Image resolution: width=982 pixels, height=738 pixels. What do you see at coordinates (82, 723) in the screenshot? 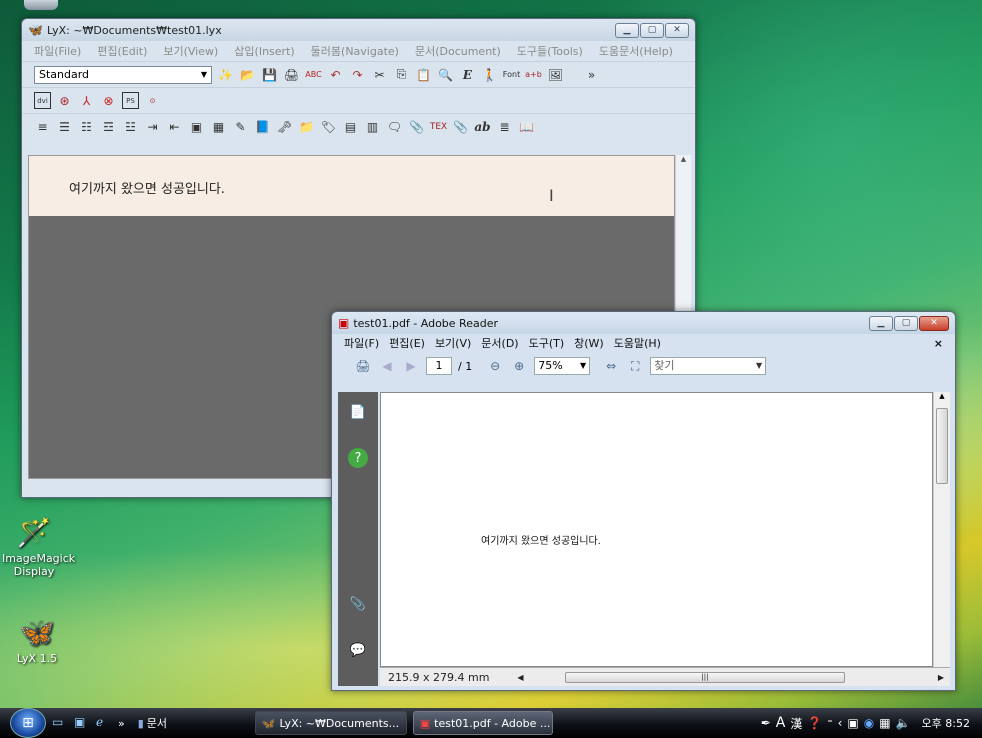
I see `switch-windows-icon: ▣` at bounding box center [82, 723].